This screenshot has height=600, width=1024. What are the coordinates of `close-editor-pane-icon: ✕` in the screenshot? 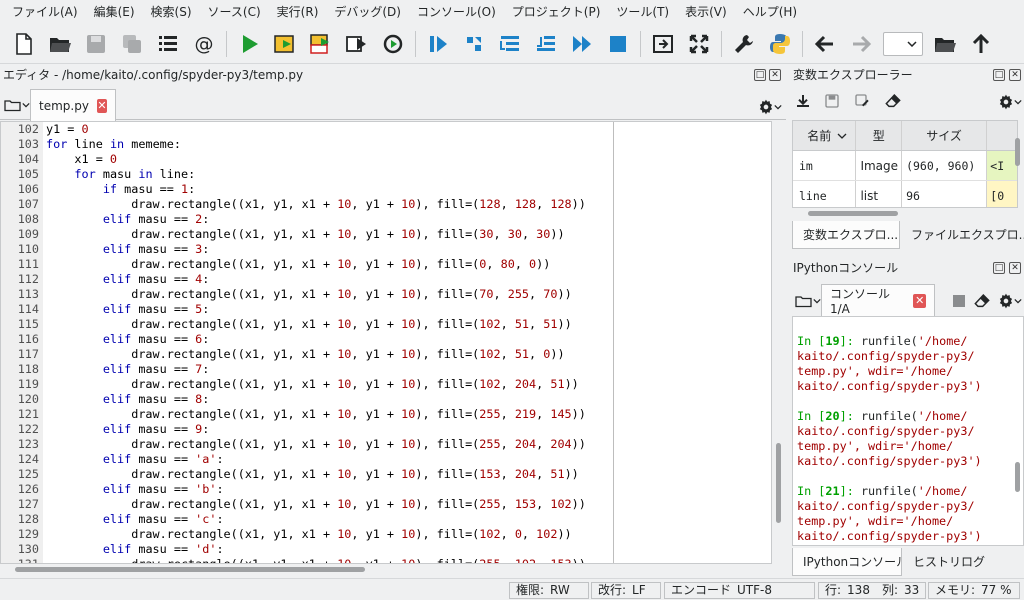 It's located at (775, 75).